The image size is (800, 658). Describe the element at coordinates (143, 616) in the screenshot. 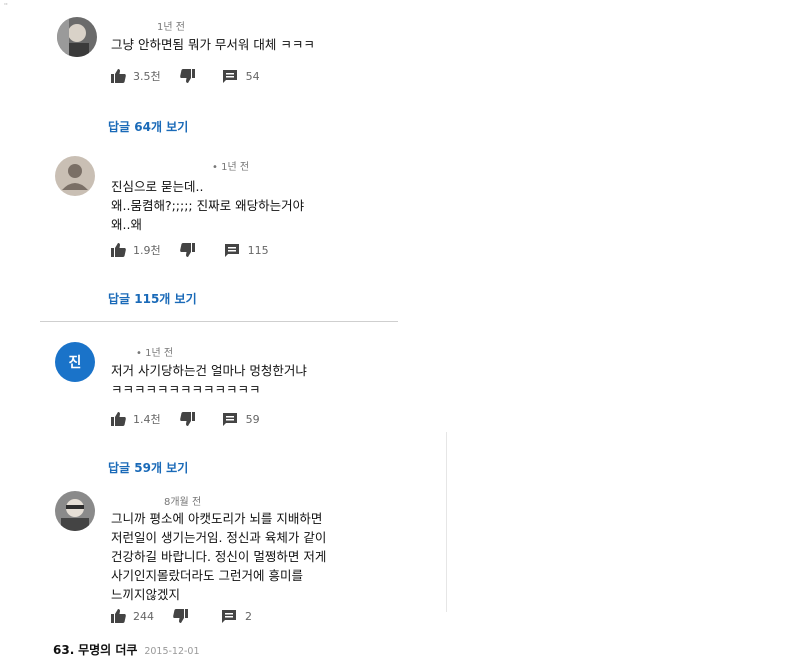

I see `like-count: 244` at that location.